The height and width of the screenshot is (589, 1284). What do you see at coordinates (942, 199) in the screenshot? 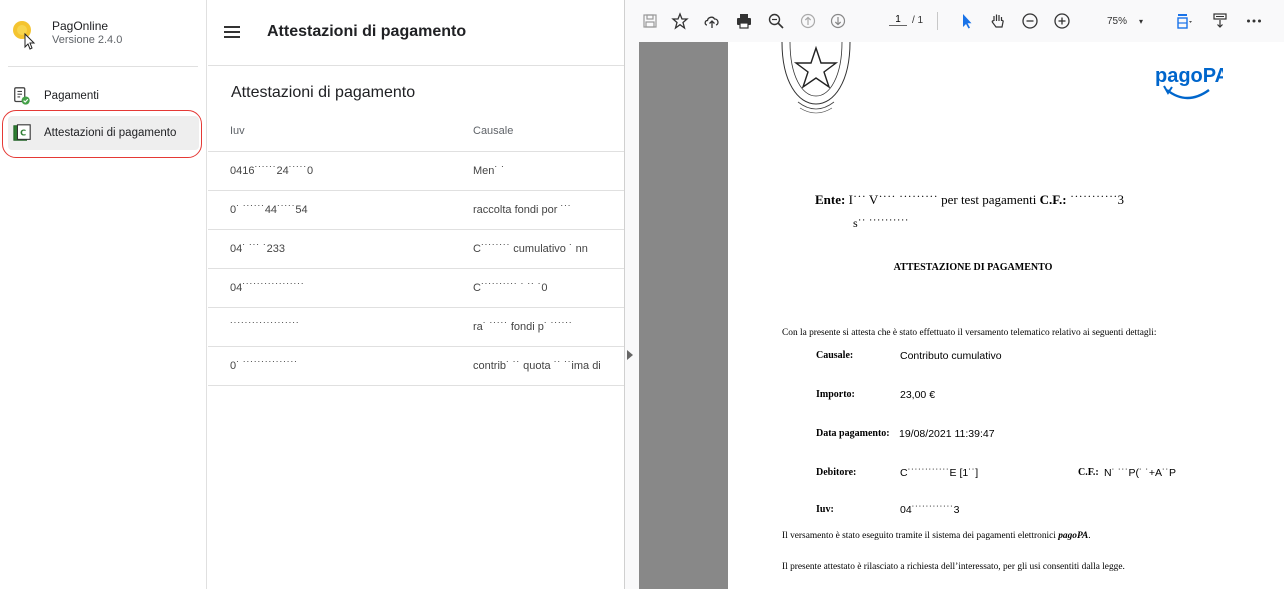
I see `ente-name: I˙˙˙ V˙˙˙˙ ˙˙˙˙˙˙˙˙˙ per test pagamenti` at bounding box center [942, 199].